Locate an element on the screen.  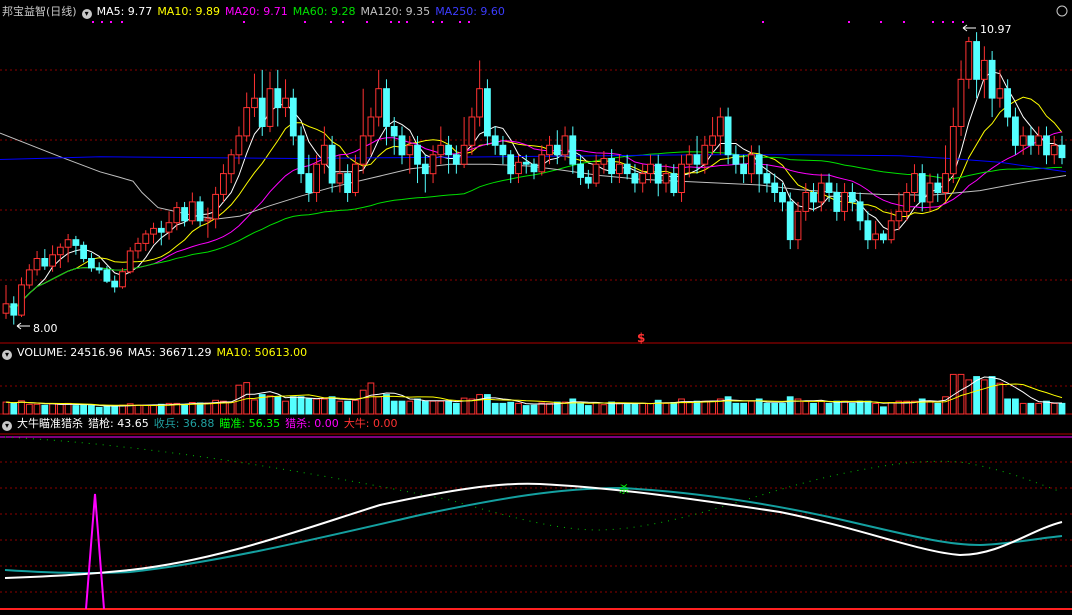
high-price-label: 10.97 is located at coordinates (996, 29).